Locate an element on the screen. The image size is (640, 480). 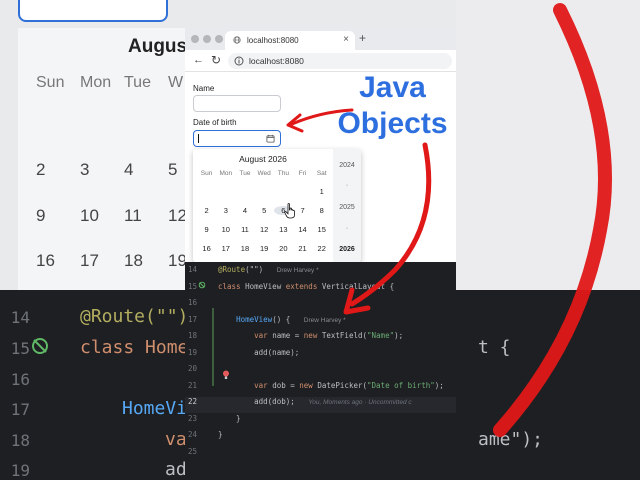
weekday-row: Sun Mon Tue Wed Thu Fri Sat is located at coordinates (264, 173).